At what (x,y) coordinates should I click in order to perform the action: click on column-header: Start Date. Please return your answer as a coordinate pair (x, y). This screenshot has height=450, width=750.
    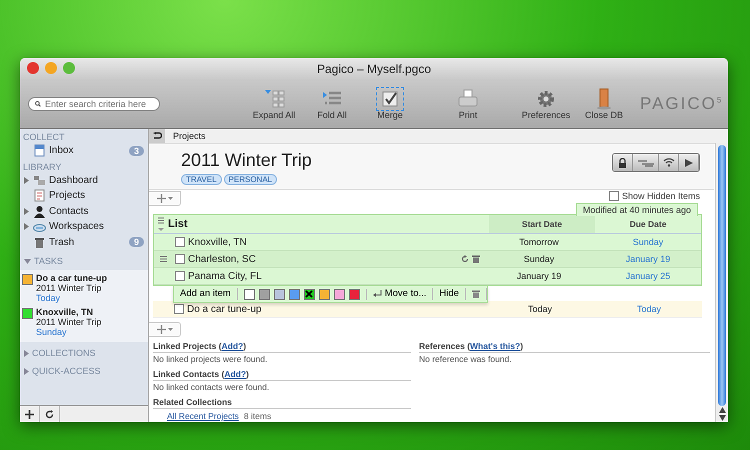
    Looking at the image, I should click on (542, 224).